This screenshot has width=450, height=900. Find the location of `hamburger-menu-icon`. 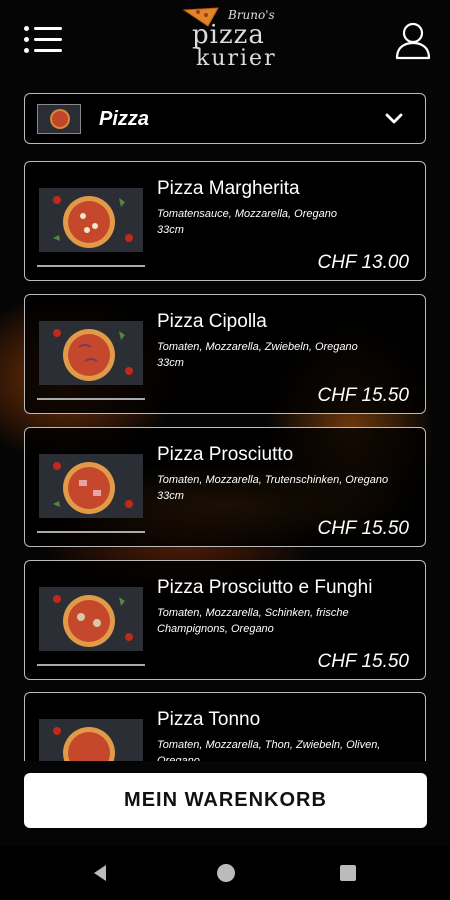

hamburger-menu-icon is located at coordinates (44, 40).